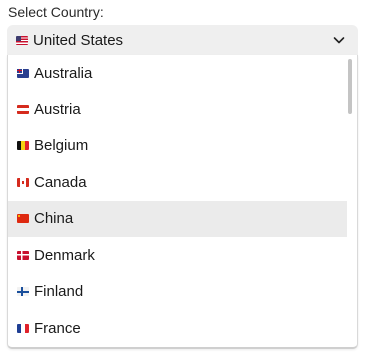  Describe the element at coordinates (59, 292) in the screenshot. I see `option-label: Finland` at that location.